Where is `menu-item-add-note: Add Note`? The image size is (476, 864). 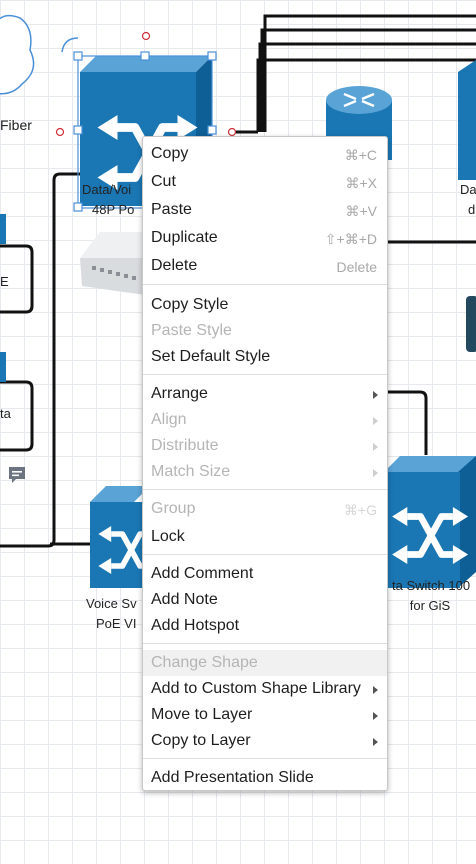 menu-item-add-note: Add Note is located at coordinates (265, 600).